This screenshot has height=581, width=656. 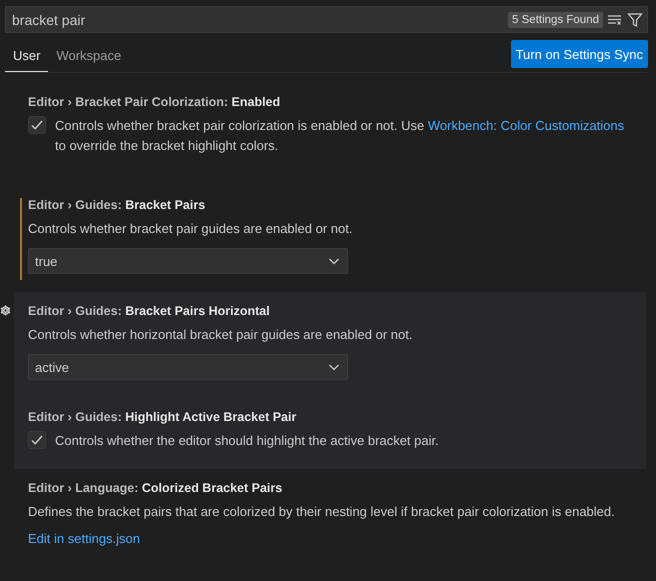 I want to click on search-field: bracket pair 5 Settings Found, so click(x=326, y=19).